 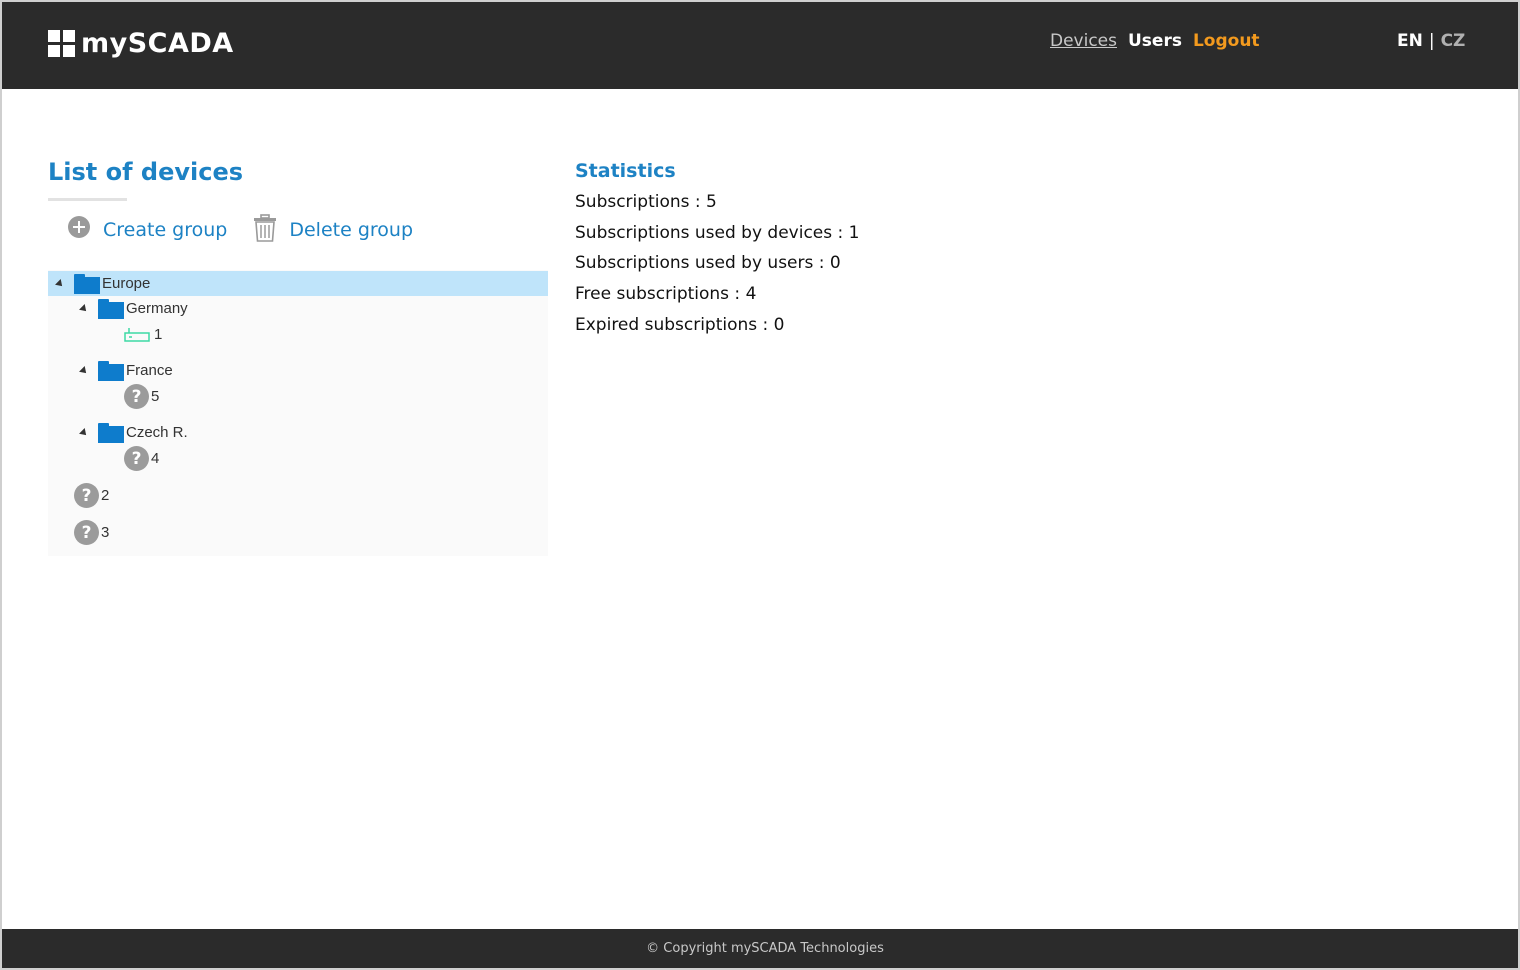 I want to click on tree-device-2: ? 2, so click(x=91, y=495).